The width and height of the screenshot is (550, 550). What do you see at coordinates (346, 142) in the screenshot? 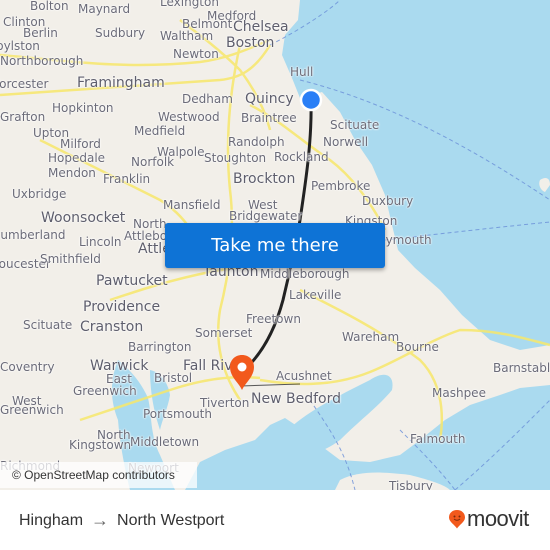
I see `place-label: Norwell` at bounding box center [346, 142].